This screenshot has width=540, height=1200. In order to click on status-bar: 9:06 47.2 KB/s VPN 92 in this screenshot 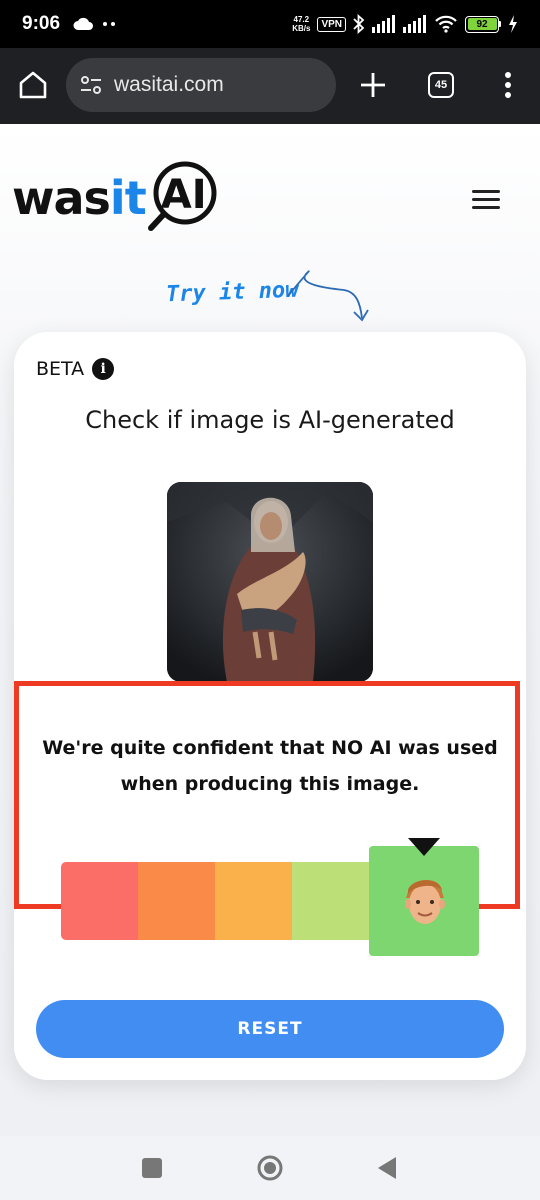, I will do `click(270, 24)`.